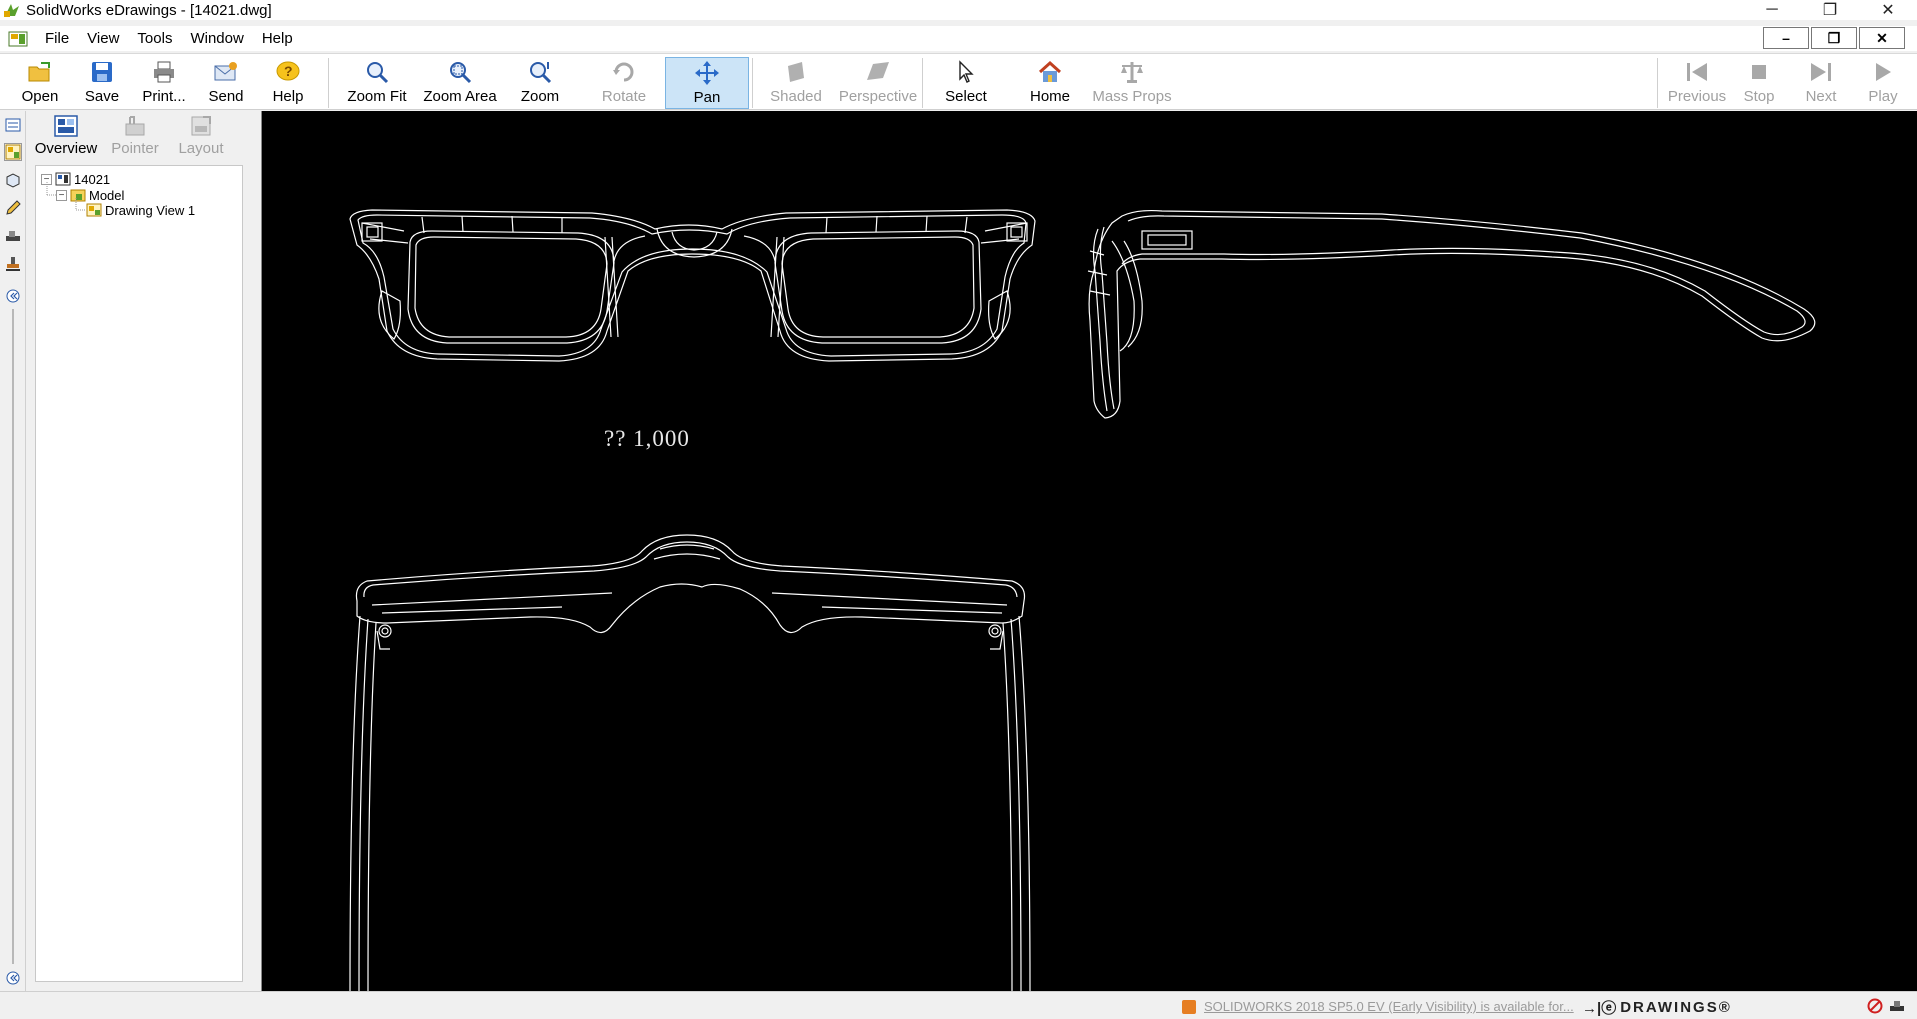  I want to click on drawing-scale-label: ?? 1,000, so click(647, 438).